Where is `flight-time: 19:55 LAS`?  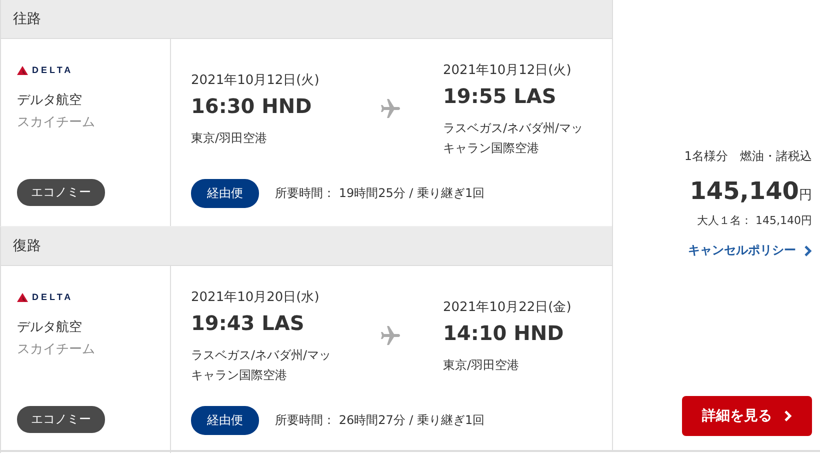 flight-time: 19:55 LAS is located at coordinates (500, 96).